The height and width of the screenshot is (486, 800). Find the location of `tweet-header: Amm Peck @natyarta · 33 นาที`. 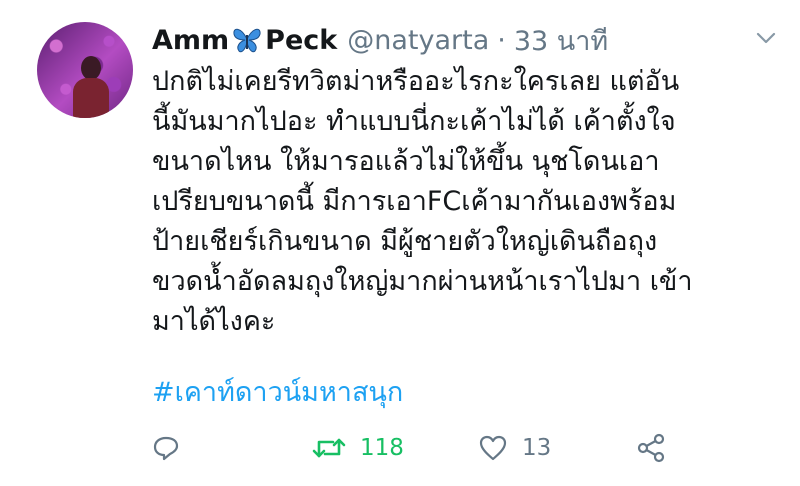

tweet-header: Amm Peck @natyarta · 33 นาที is located at coordinates (380, 40).